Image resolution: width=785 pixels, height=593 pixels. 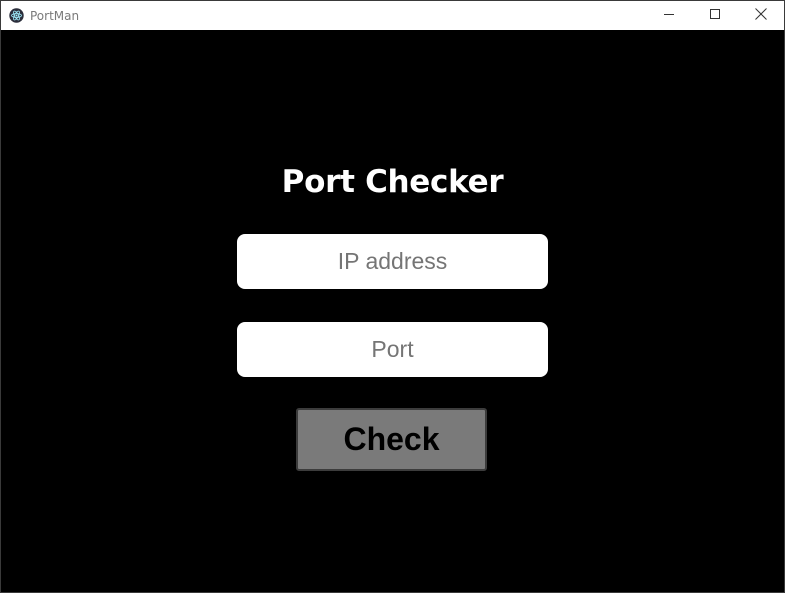 What do you see at coordinates (392, 261) in the screenshot?
I see `ip-address-input` at bounding box center [392, 261].